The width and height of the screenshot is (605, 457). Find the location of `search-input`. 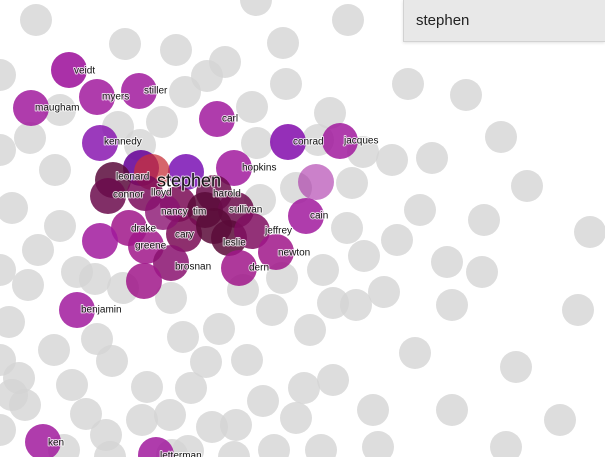

search-input is located at coordinates (504, 20).